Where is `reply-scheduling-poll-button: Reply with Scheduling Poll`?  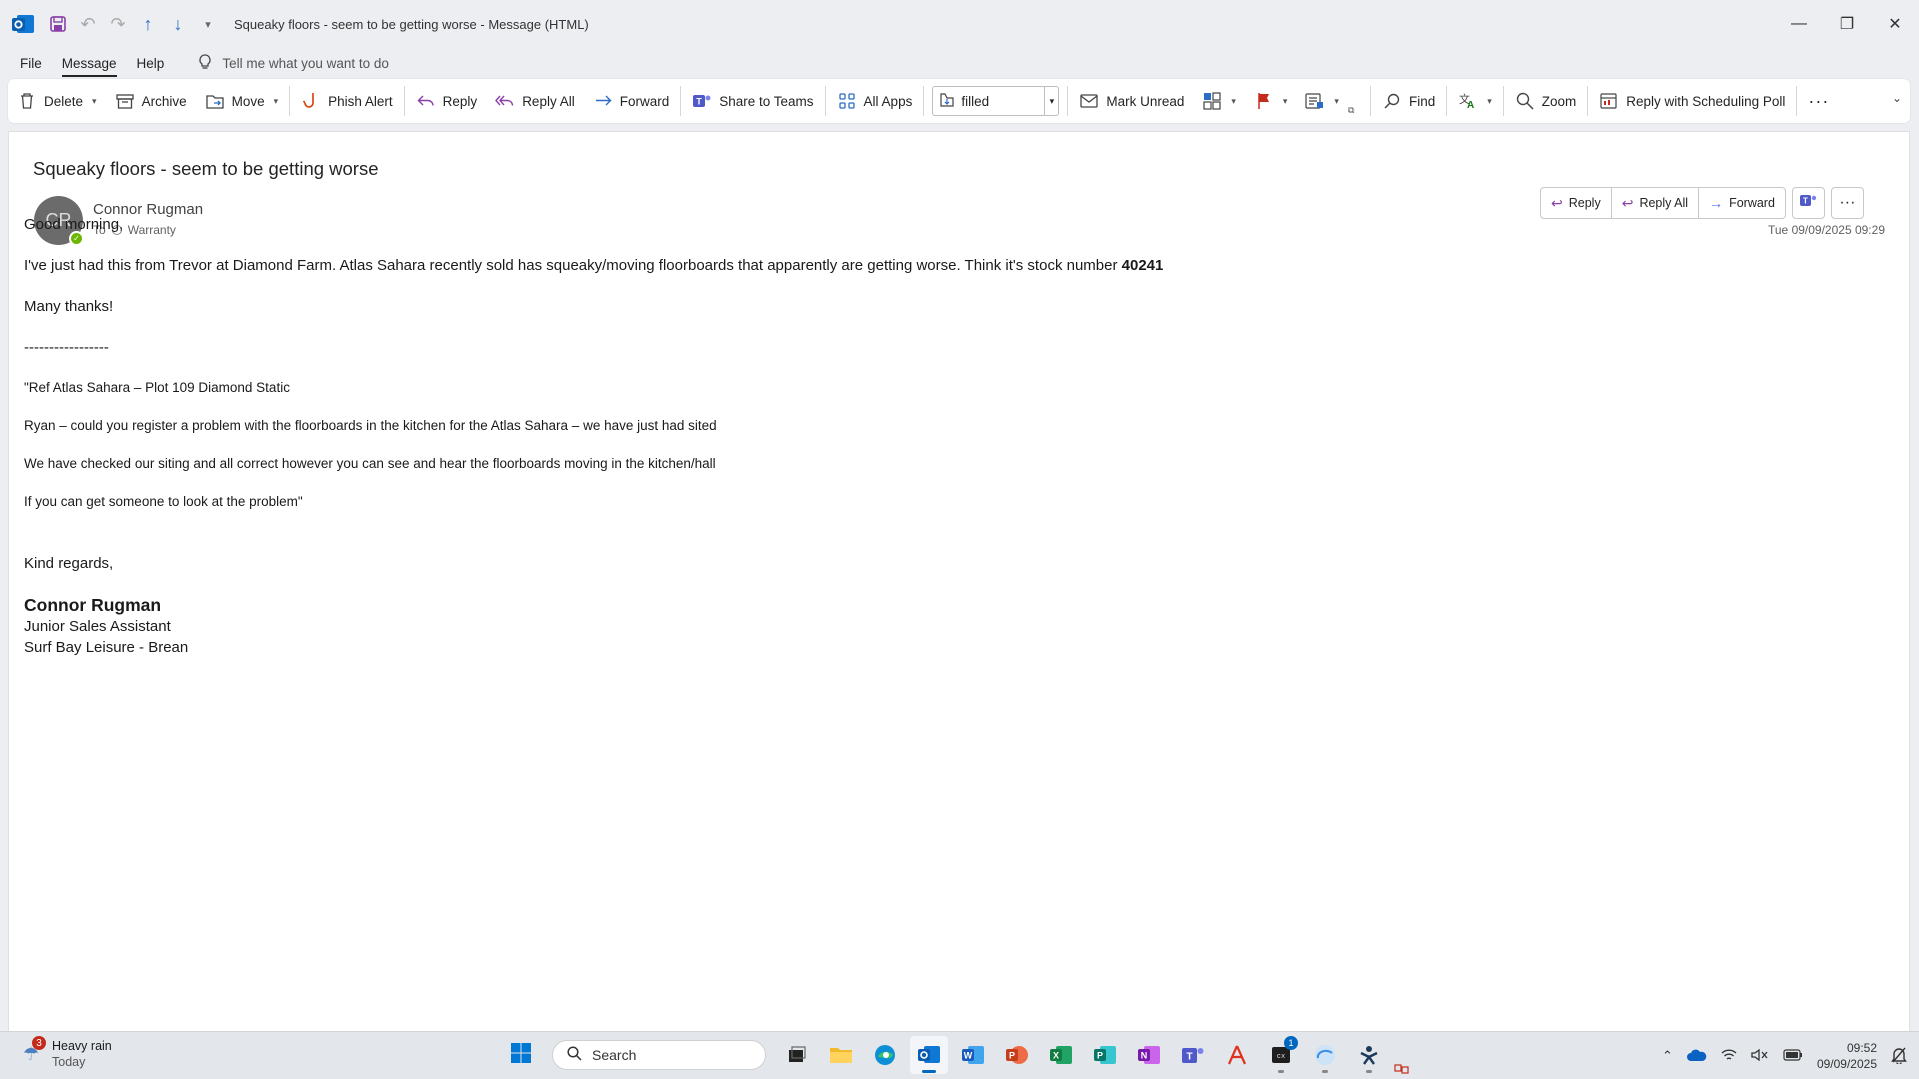
reply-scheduling-poll-button: Reply with Scheduling Poll is located at coordinates (1692, 101).